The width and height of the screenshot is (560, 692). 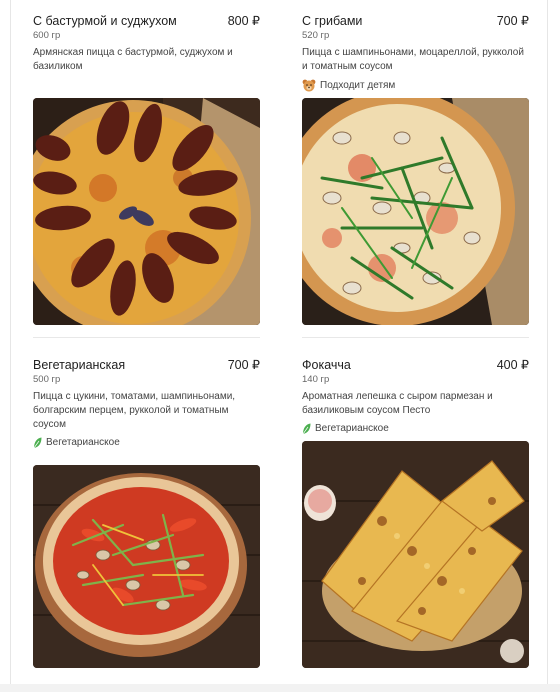 What do you see at coordinates (10, 346) in the screenshot?
I see `page-left-border` at bounding box center [10, 346].